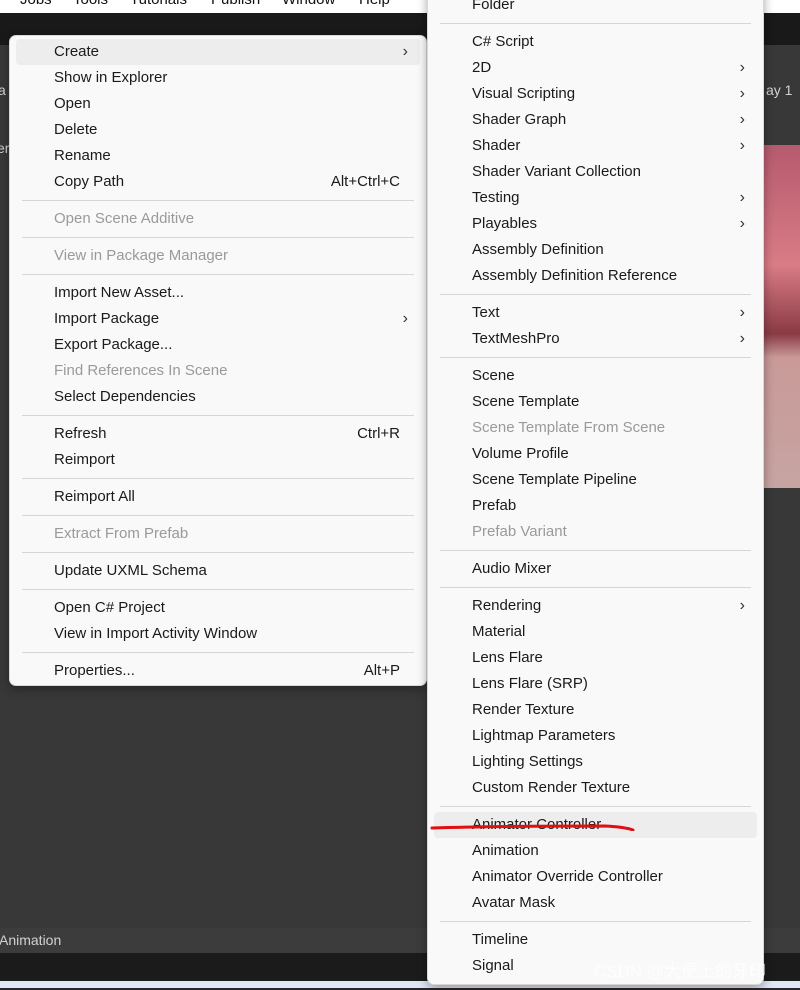 The width and height of the screenshot is (800, 990). I want to click on menu-item-shader: Shader ›, so click(595, 146).